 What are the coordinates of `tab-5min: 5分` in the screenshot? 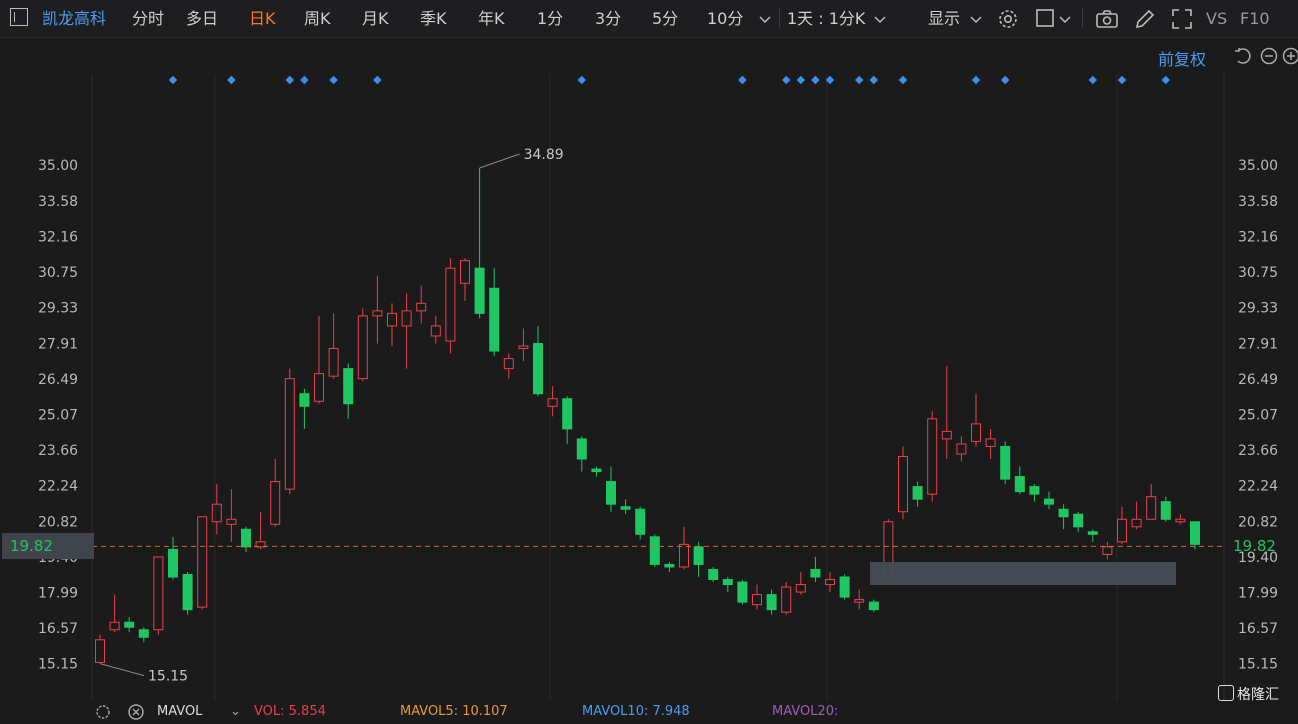 It's located at (665, 18).